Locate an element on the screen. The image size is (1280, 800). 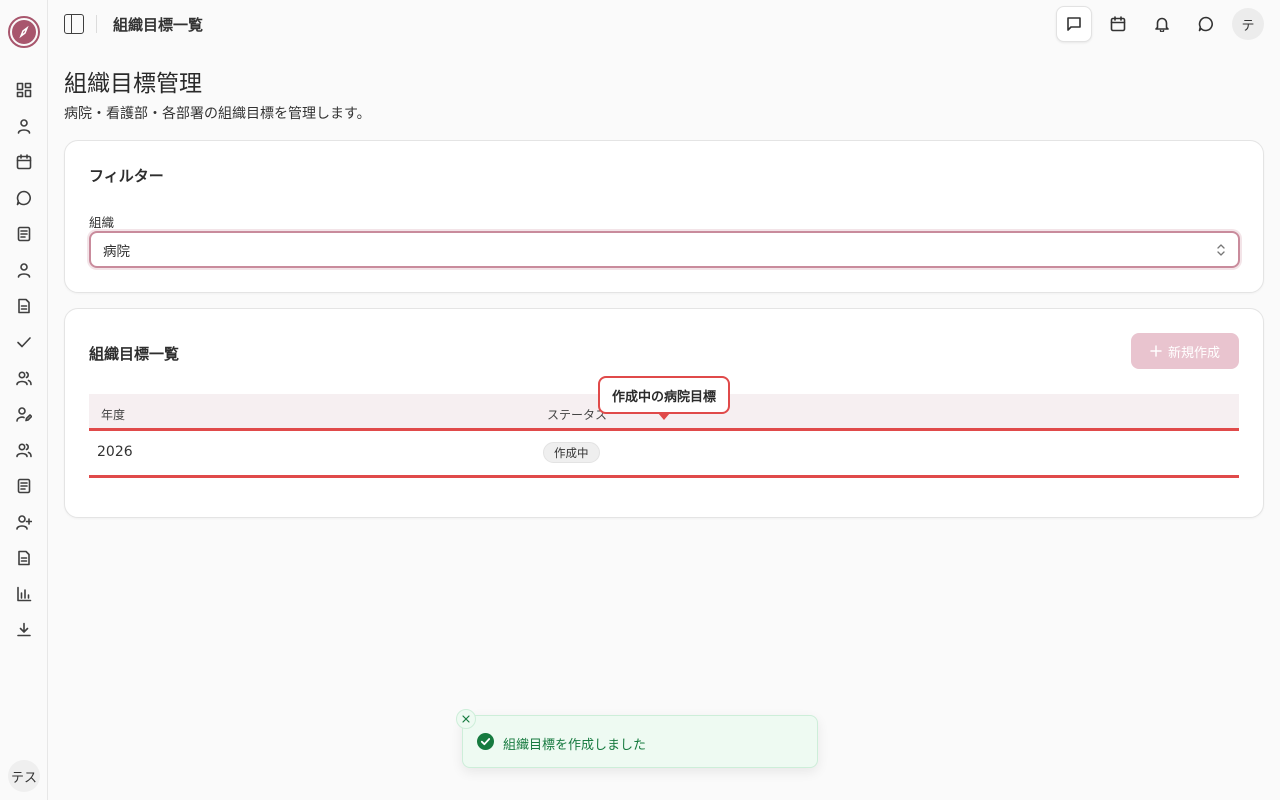
sidebar-user-avatar: テス is located at coordinates (24, 776).